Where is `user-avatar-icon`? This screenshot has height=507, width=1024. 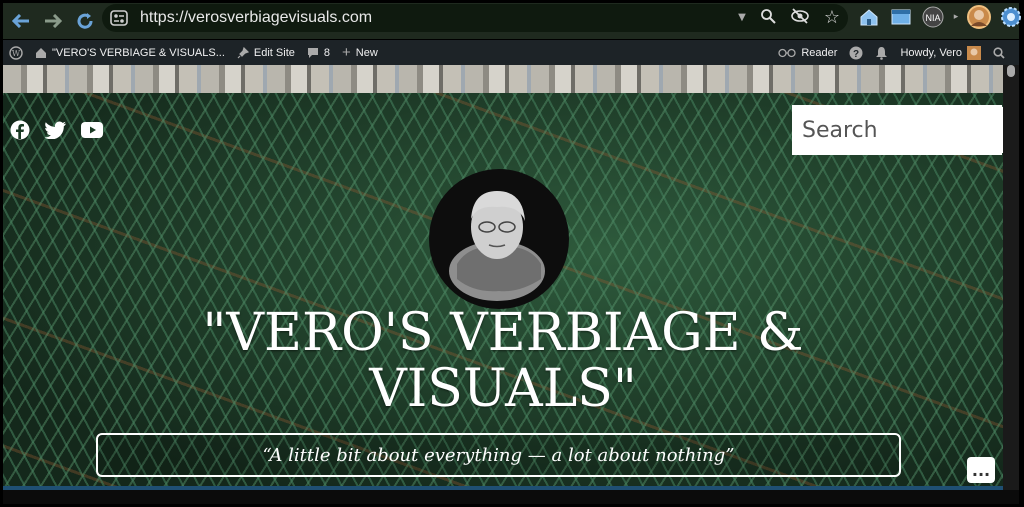 user-avatar-icon is located at coordinates (974, 52).